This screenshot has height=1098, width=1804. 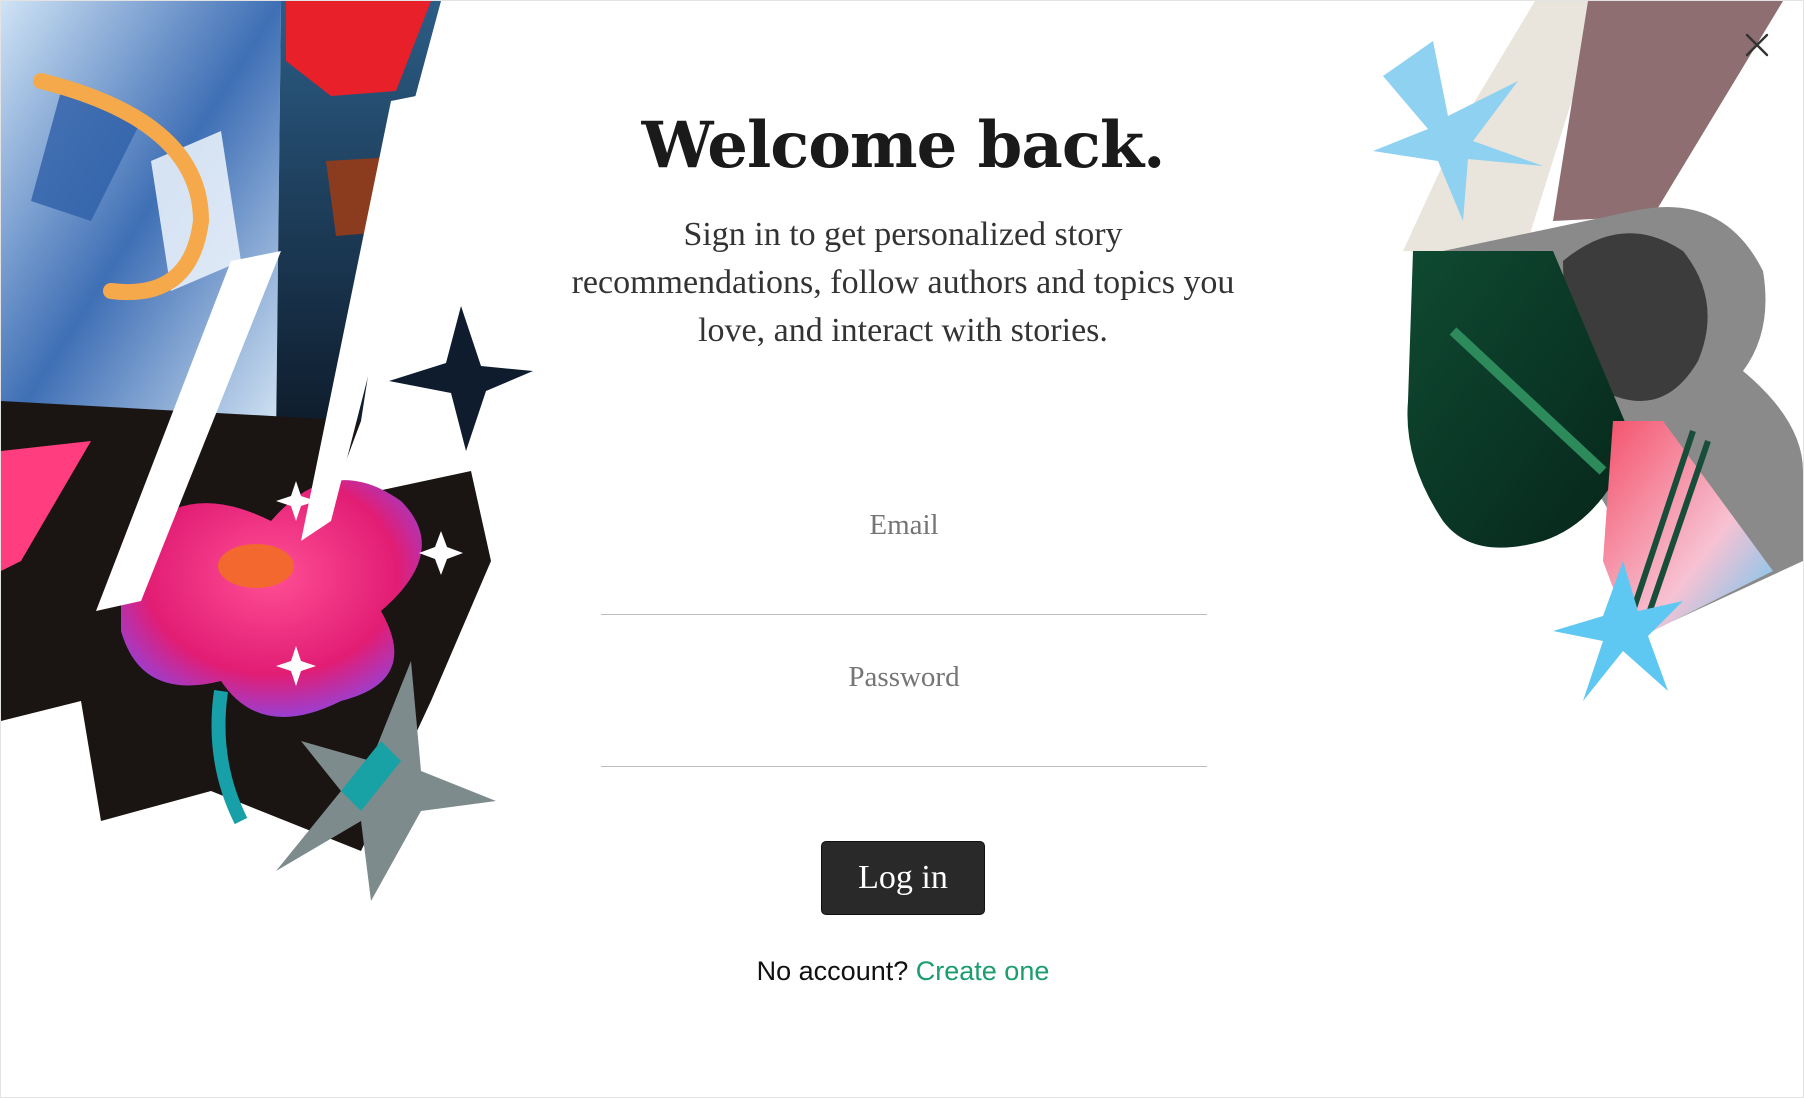 I want to click on password-field, so click(x=904, y=730).